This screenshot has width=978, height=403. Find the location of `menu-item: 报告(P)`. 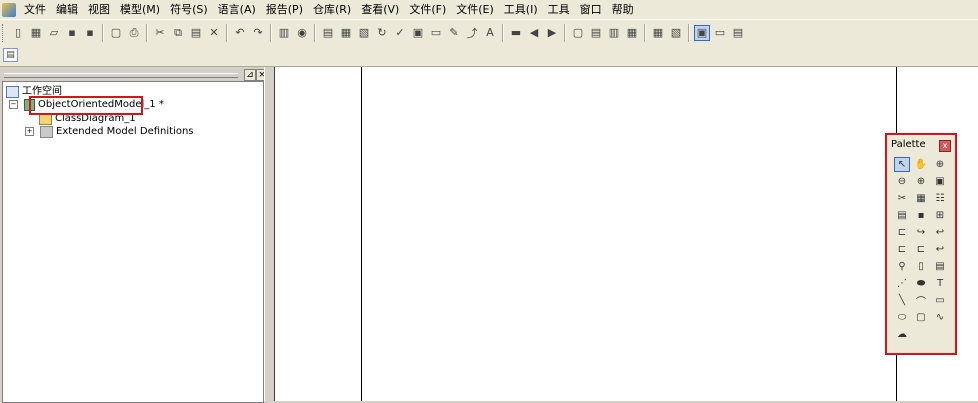

menu-item: 报告(P) is located at coordinates (284, 9).